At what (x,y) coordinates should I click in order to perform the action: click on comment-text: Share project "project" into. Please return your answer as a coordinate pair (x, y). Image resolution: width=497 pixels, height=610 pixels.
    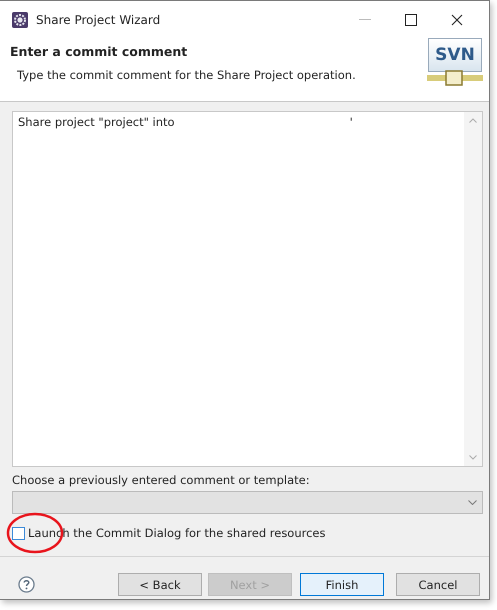
    Looking at the image, I should click on (96, 122).